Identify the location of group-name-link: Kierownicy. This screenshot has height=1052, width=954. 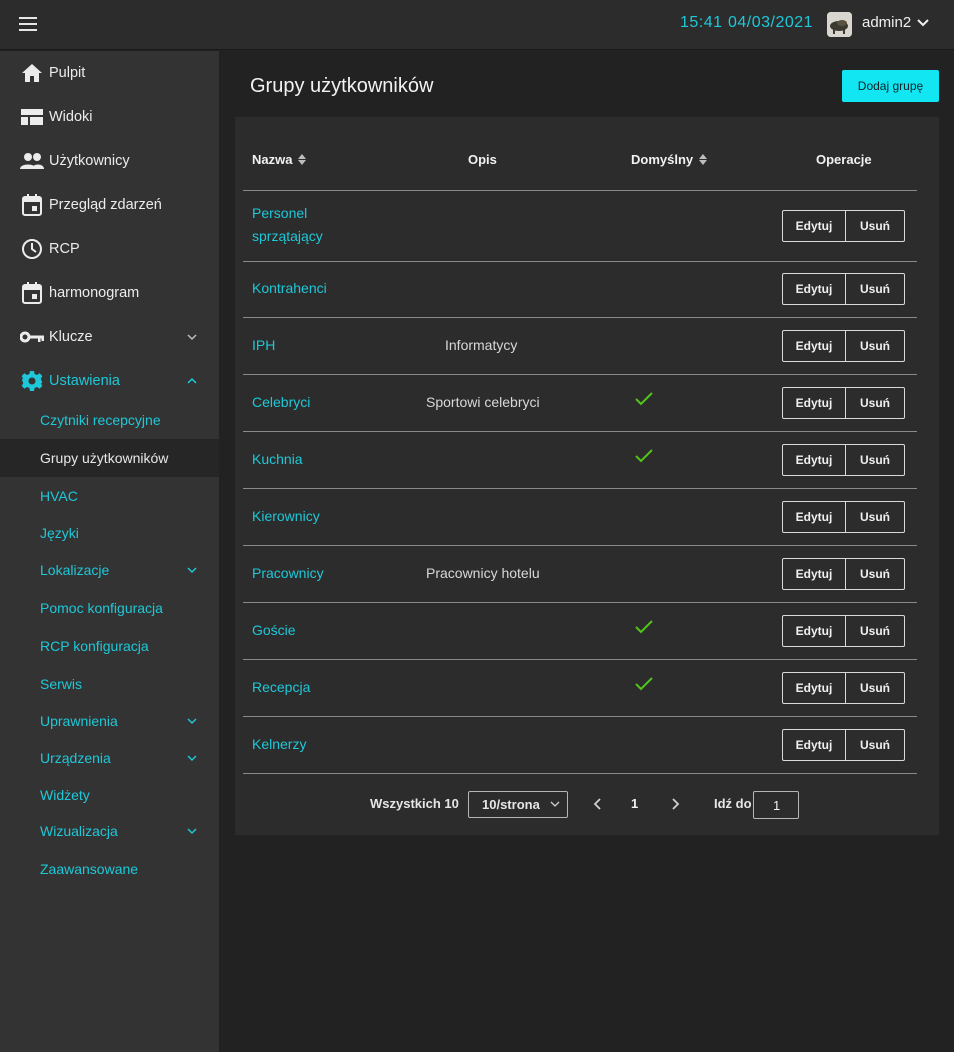
(307, 516).